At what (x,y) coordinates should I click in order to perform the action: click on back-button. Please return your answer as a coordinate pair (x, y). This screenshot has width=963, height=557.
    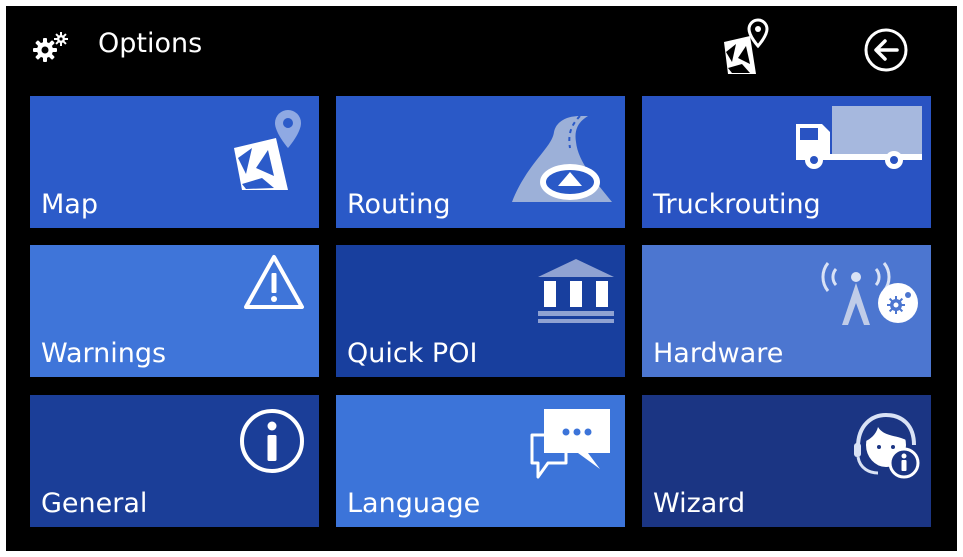
    Looking at the image, I should click on (886, 50).